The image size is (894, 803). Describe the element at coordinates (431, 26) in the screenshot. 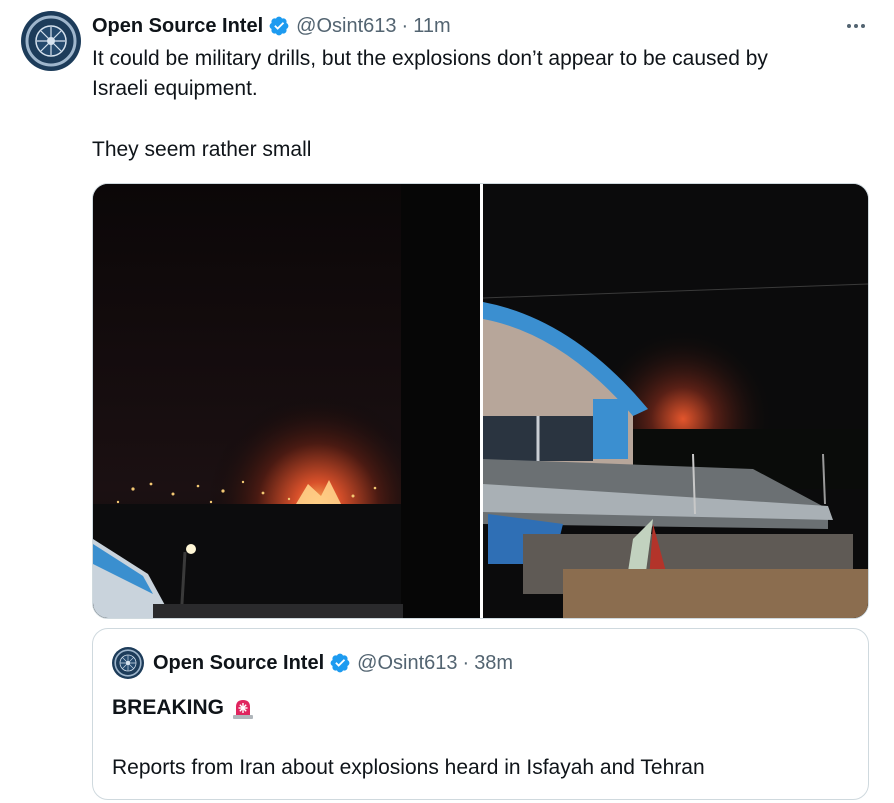

I see `tweet-time: 11m` at that location.